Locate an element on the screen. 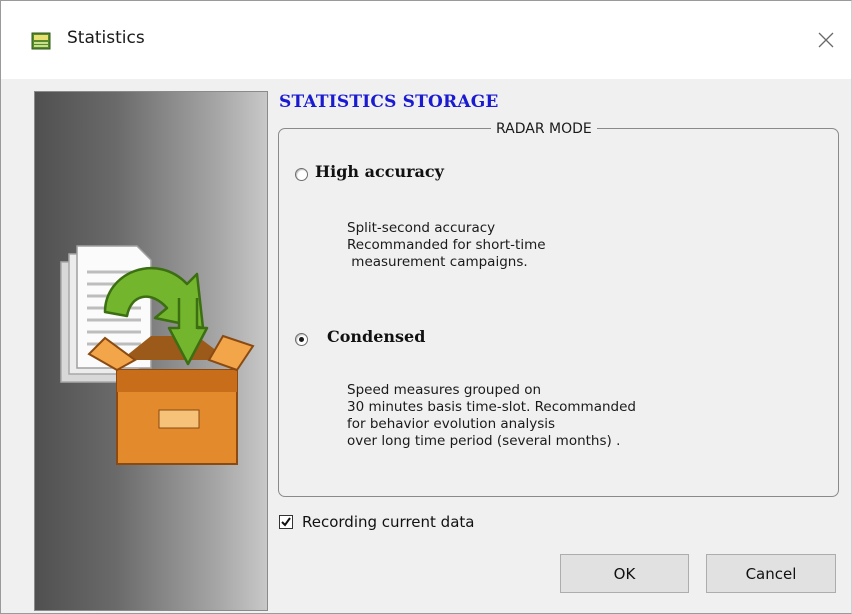 Image resolution: width=852 pixels, height=614 pixels. high-accuracy-label: High accuracy is located at coordinates (379, 171).